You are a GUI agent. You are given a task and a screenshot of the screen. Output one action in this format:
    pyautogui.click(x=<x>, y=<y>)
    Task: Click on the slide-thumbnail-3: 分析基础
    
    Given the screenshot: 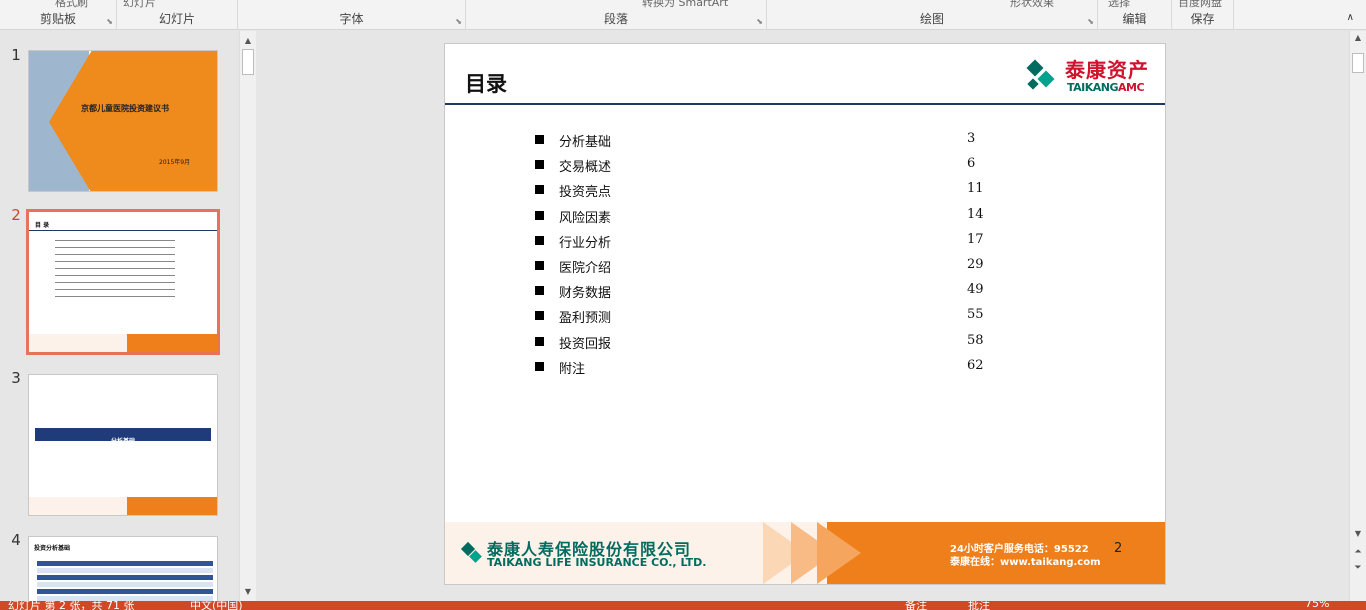 What is the action you would take?
    pyautogui.click(x=123, y=445)
    